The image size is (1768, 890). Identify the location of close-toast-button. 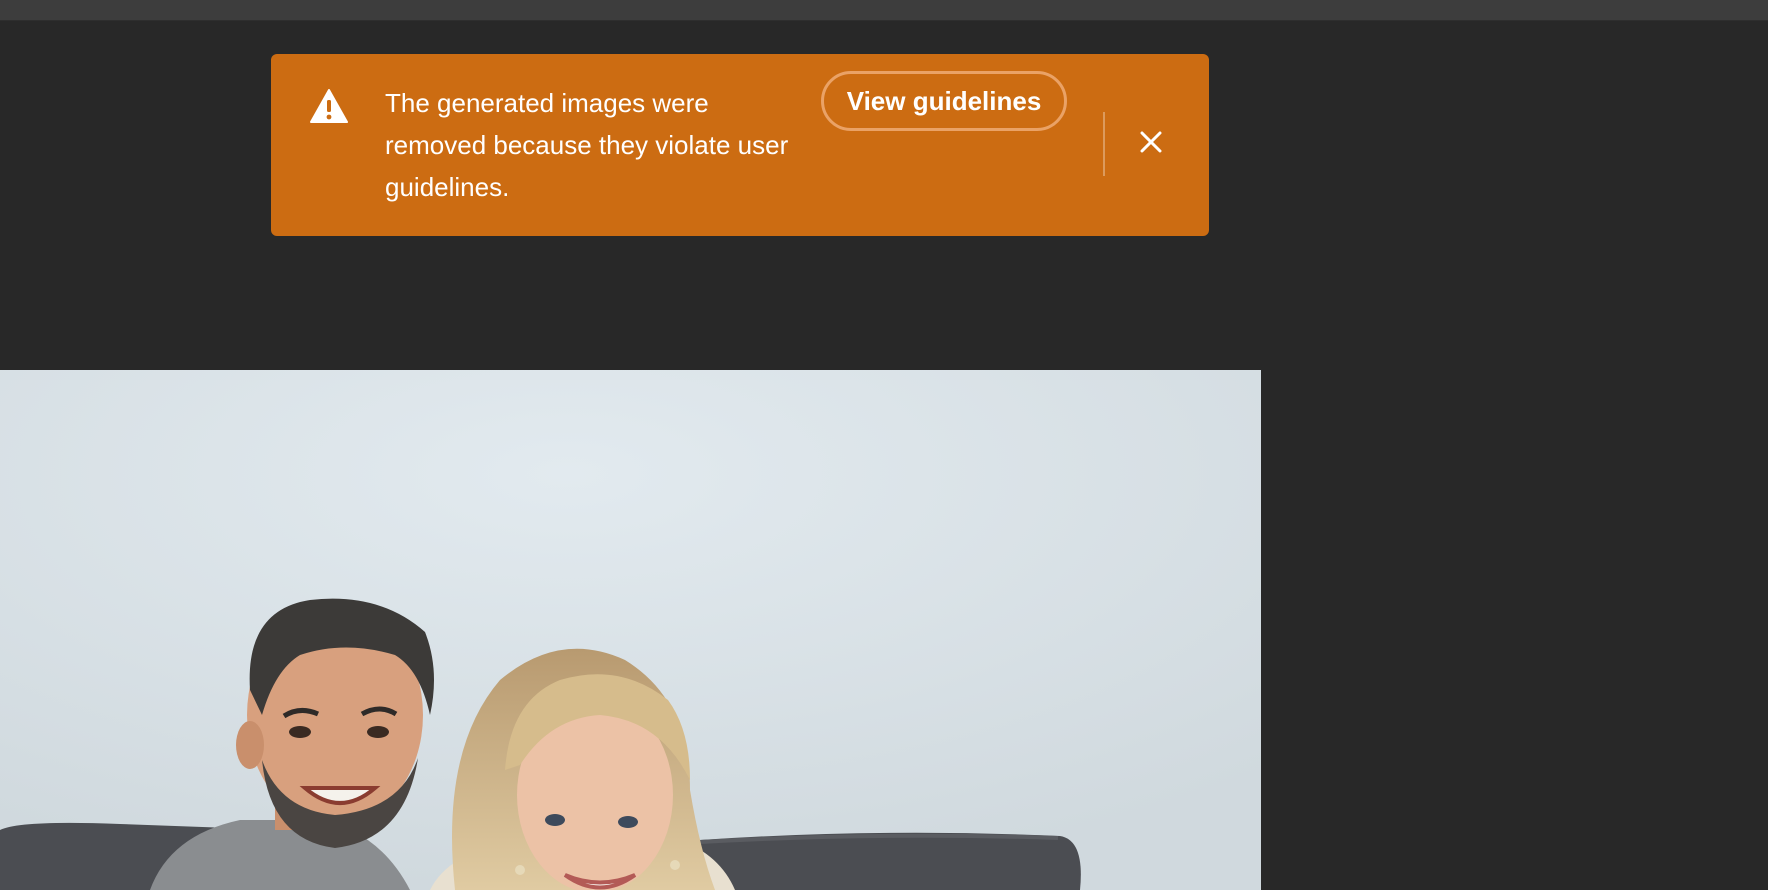
(1151, 142).